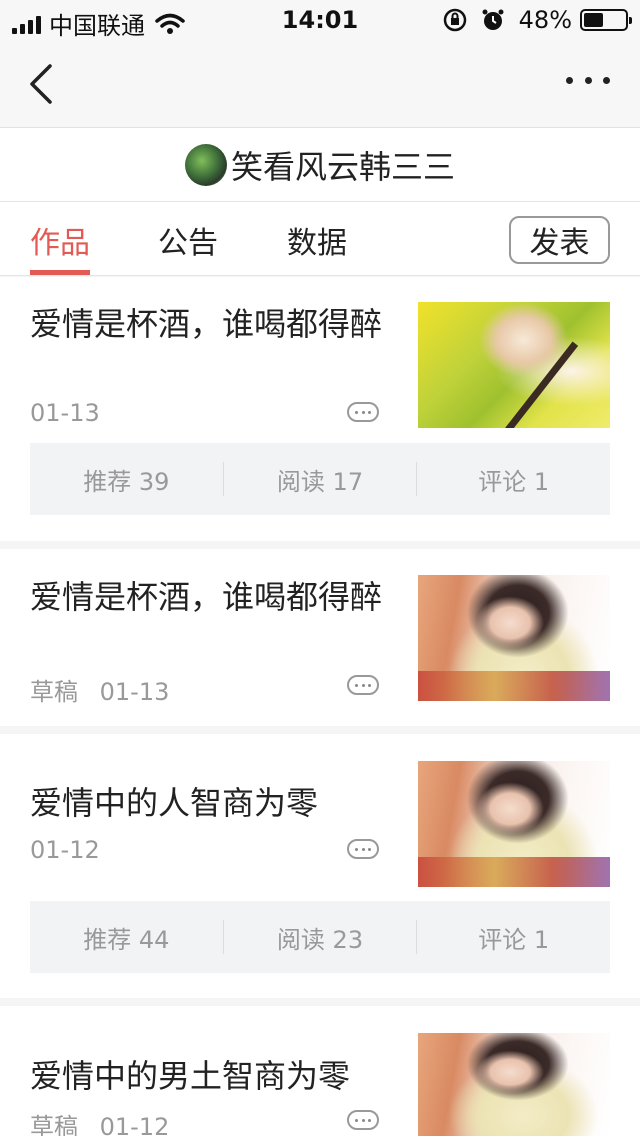 This screenshot has width=640, height=1136. I want to click on recommend-count: 推荐 39, so click(126, 479).